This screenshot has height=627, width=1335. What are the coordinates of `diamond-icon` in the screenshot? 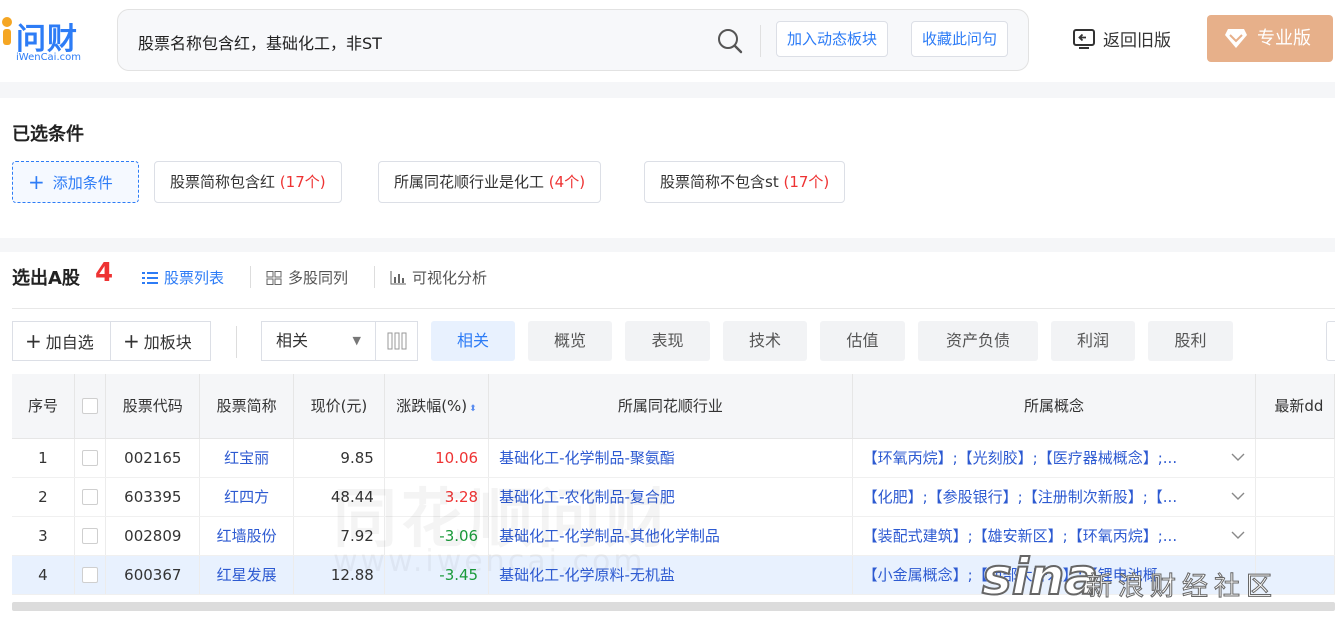 It's located at (1236, 38).